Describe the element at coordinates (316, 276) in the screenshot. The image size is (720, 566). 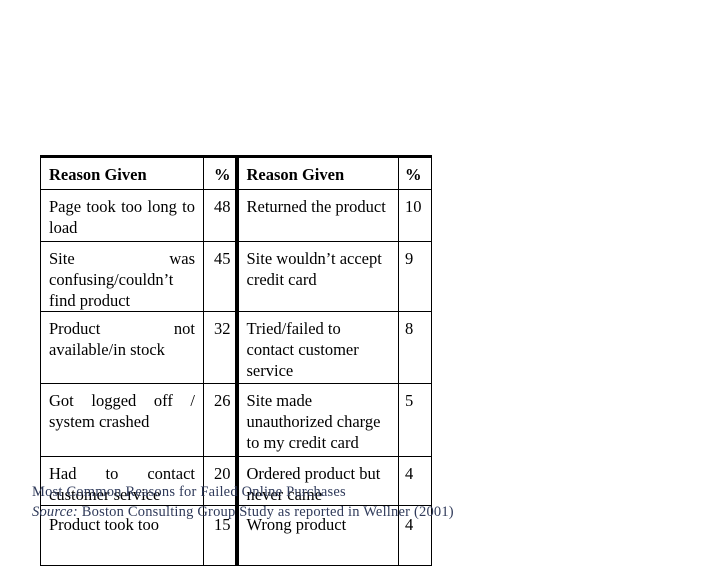
I see `reason-b: Site wouldn’t accept credit card` at that location.